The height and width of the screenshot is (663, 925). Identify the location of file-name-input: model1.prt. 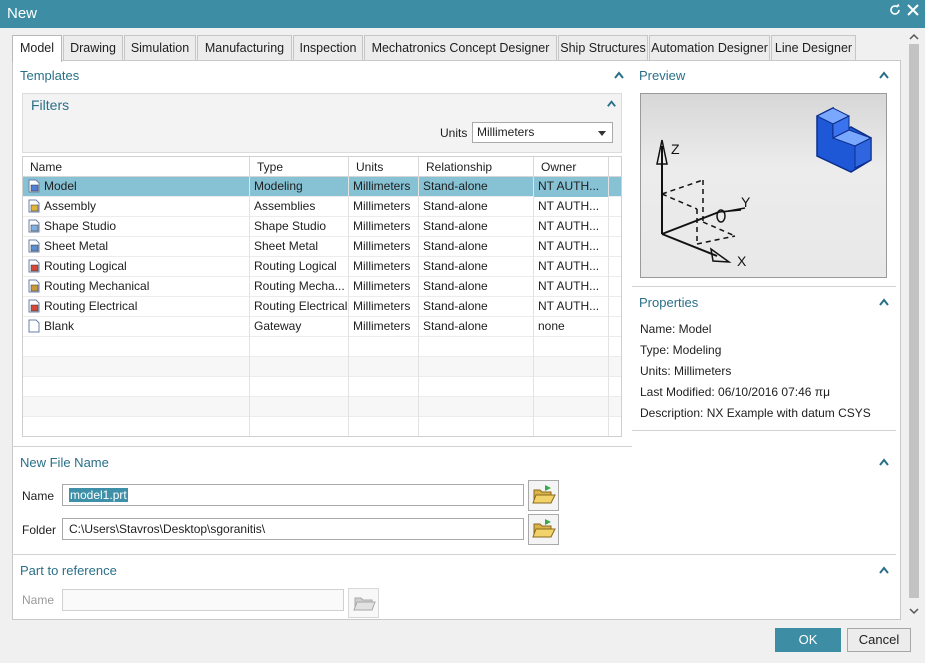
(293, 495).